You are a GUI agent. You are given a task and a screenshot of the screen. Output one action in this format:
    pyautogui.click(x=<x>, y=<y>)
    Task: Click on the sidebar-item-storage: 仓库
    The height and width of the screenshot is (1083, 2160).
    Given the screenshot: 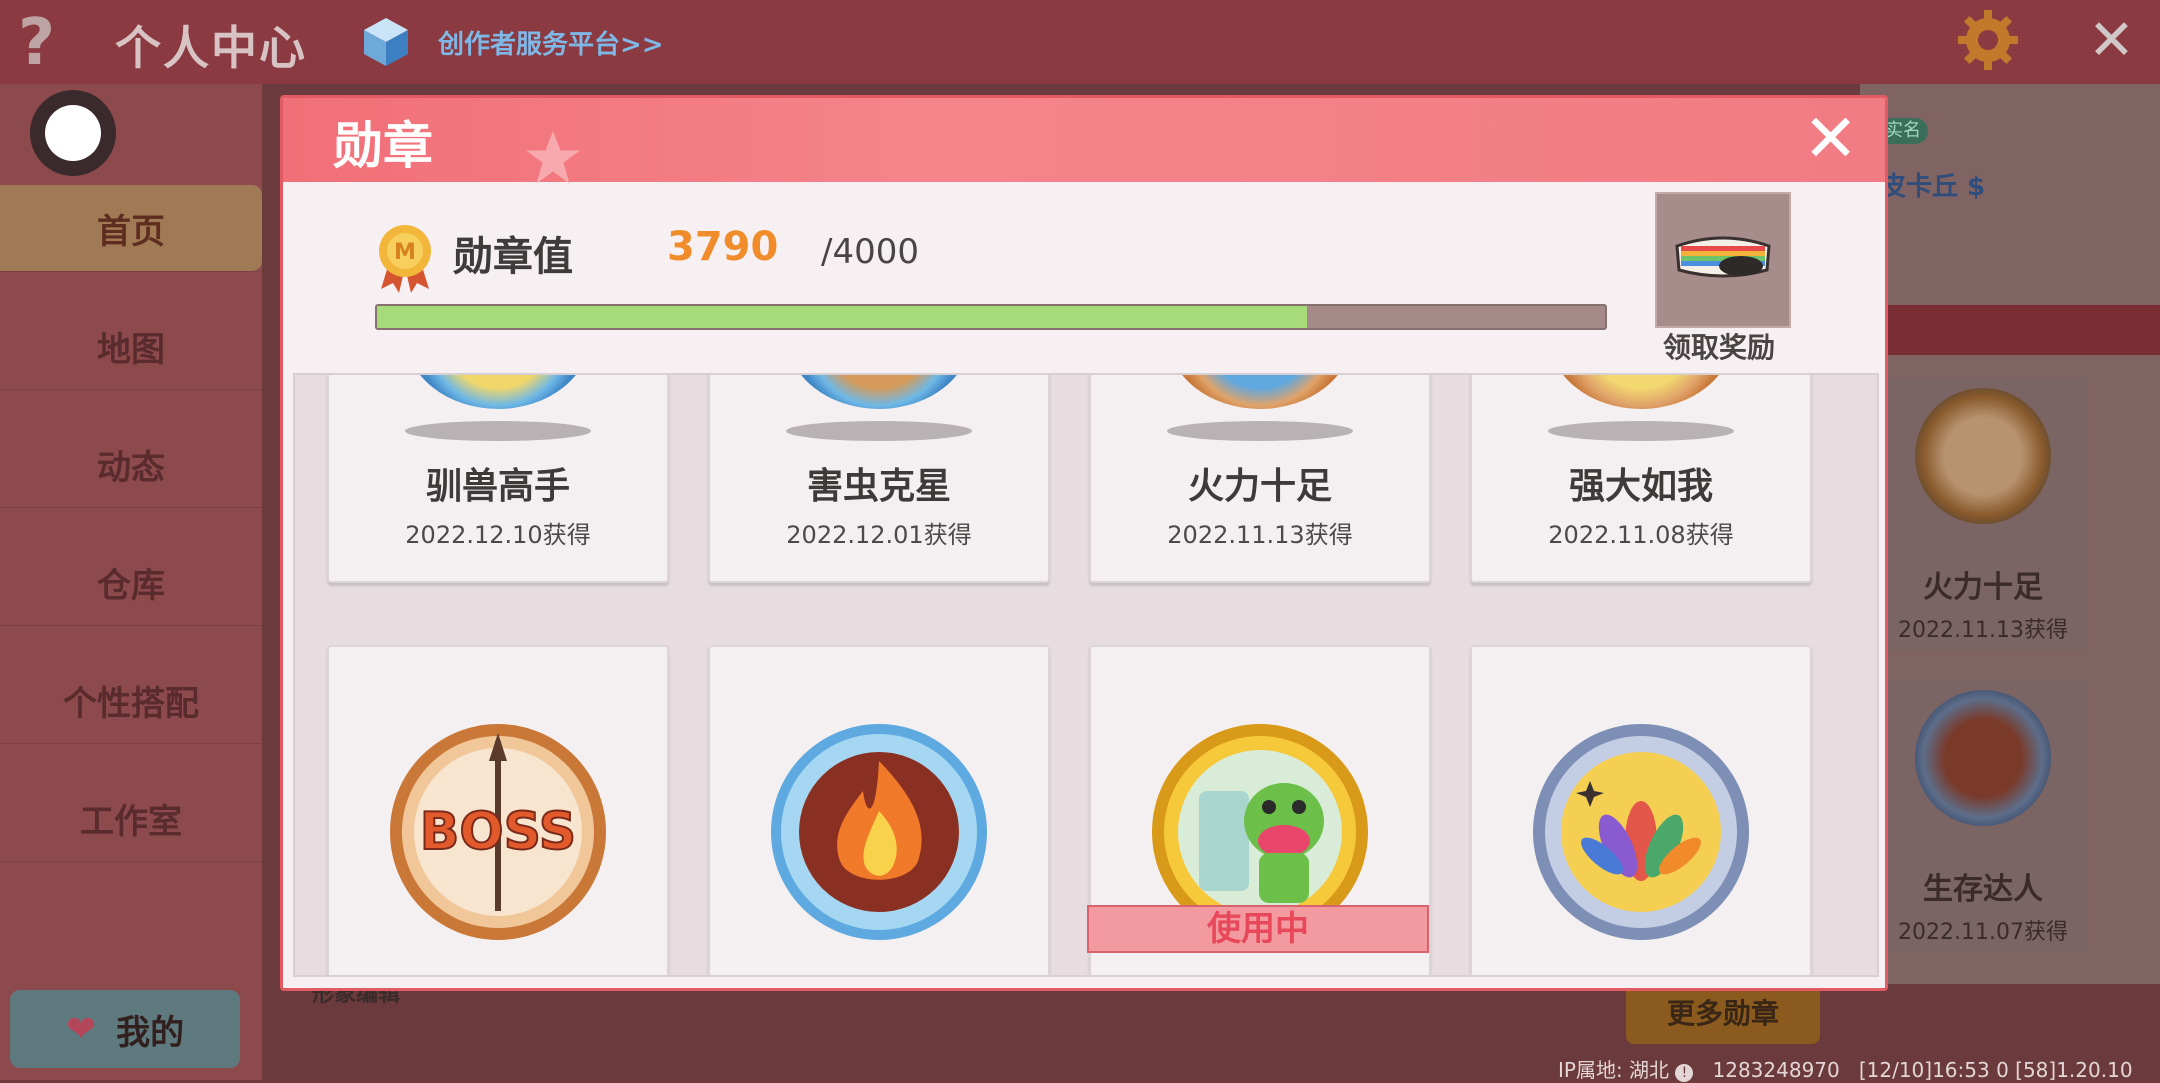 What is the action you would take?
    pyautogui.click(x=131, y=582)
    